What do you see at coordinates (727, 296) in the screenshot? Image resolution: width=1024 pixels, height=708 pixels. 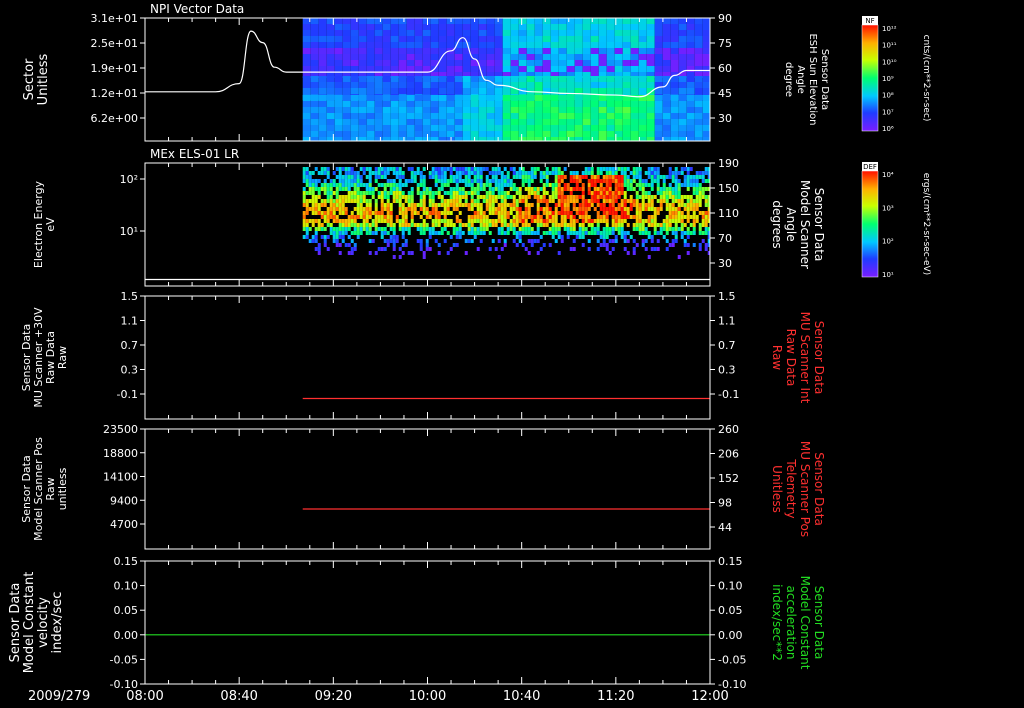 I see `y2-tick-label: 1.5` at bounding box center [727, 296].